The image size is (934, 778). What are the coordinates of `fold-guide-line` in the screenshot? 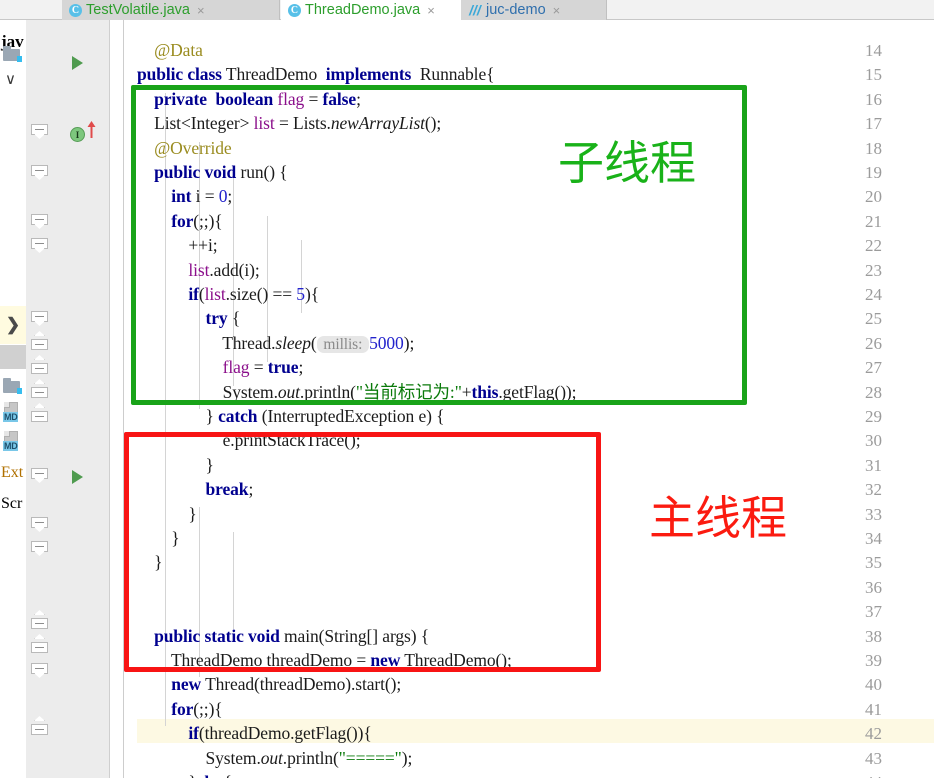 It's located at (123, 399).